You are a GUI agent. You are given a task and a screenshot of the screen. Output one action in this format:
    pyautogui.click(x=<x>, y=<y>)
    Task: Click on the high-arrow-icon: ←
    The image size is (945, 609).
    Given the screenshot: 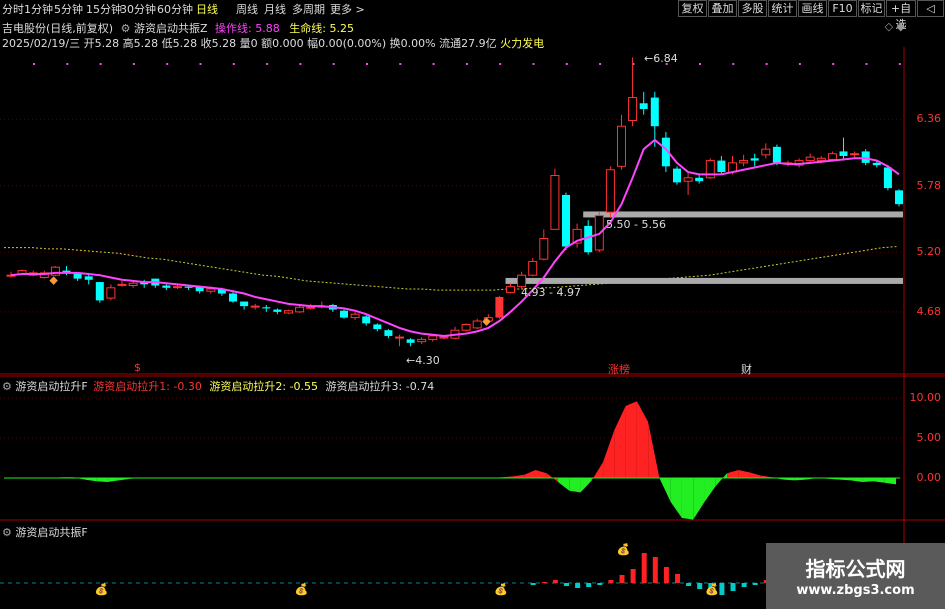 What is the action you would take?
    pyautogui.click(x=649, y=58)
    